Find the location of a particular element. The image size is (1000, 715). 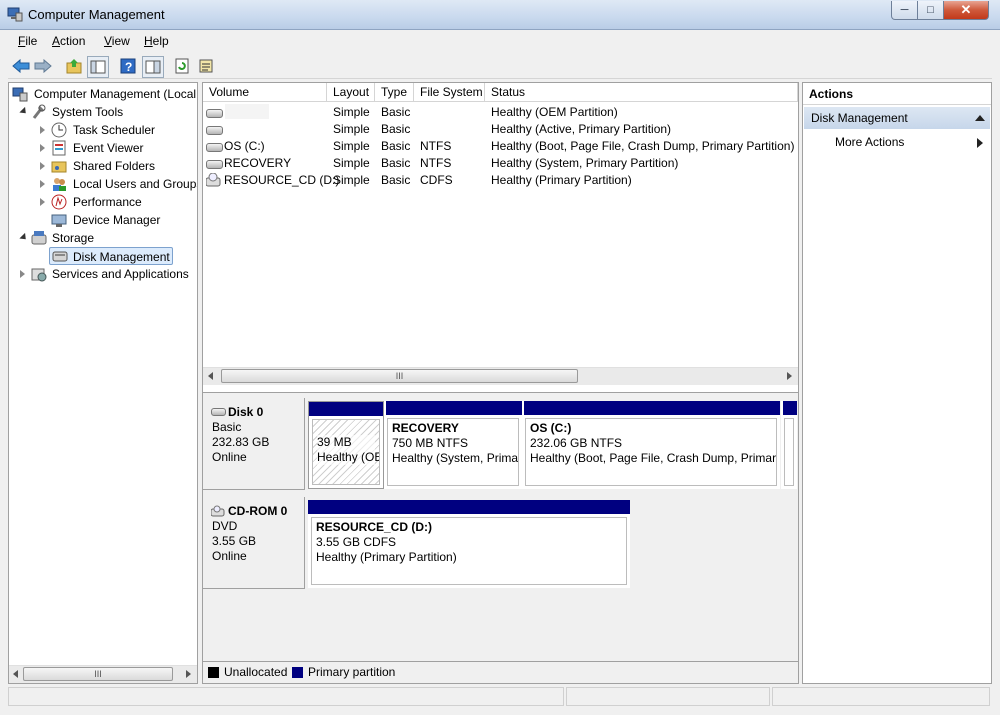

disk-0-type: Basic is located at coordinates (227, 427).